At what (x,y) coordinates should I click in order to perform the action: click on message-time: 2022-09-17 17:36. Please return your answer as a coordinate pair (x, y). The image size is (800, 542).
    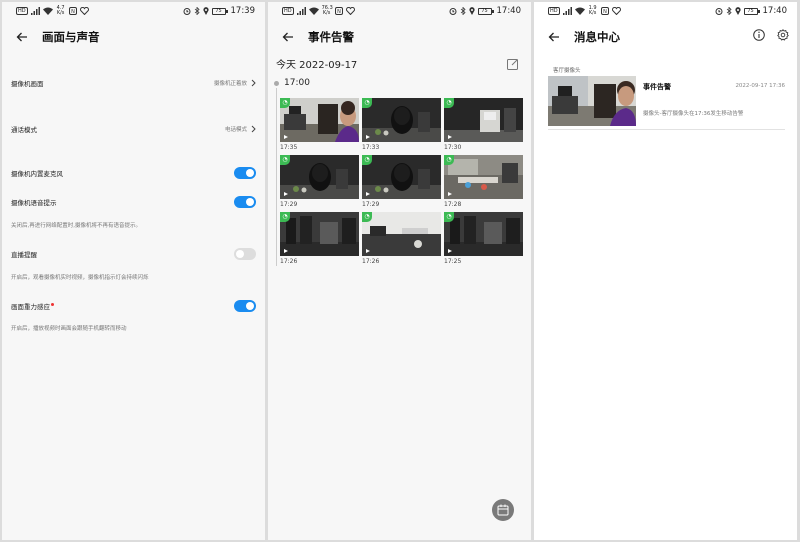
    Looking at the image, I should click on (760, 86).